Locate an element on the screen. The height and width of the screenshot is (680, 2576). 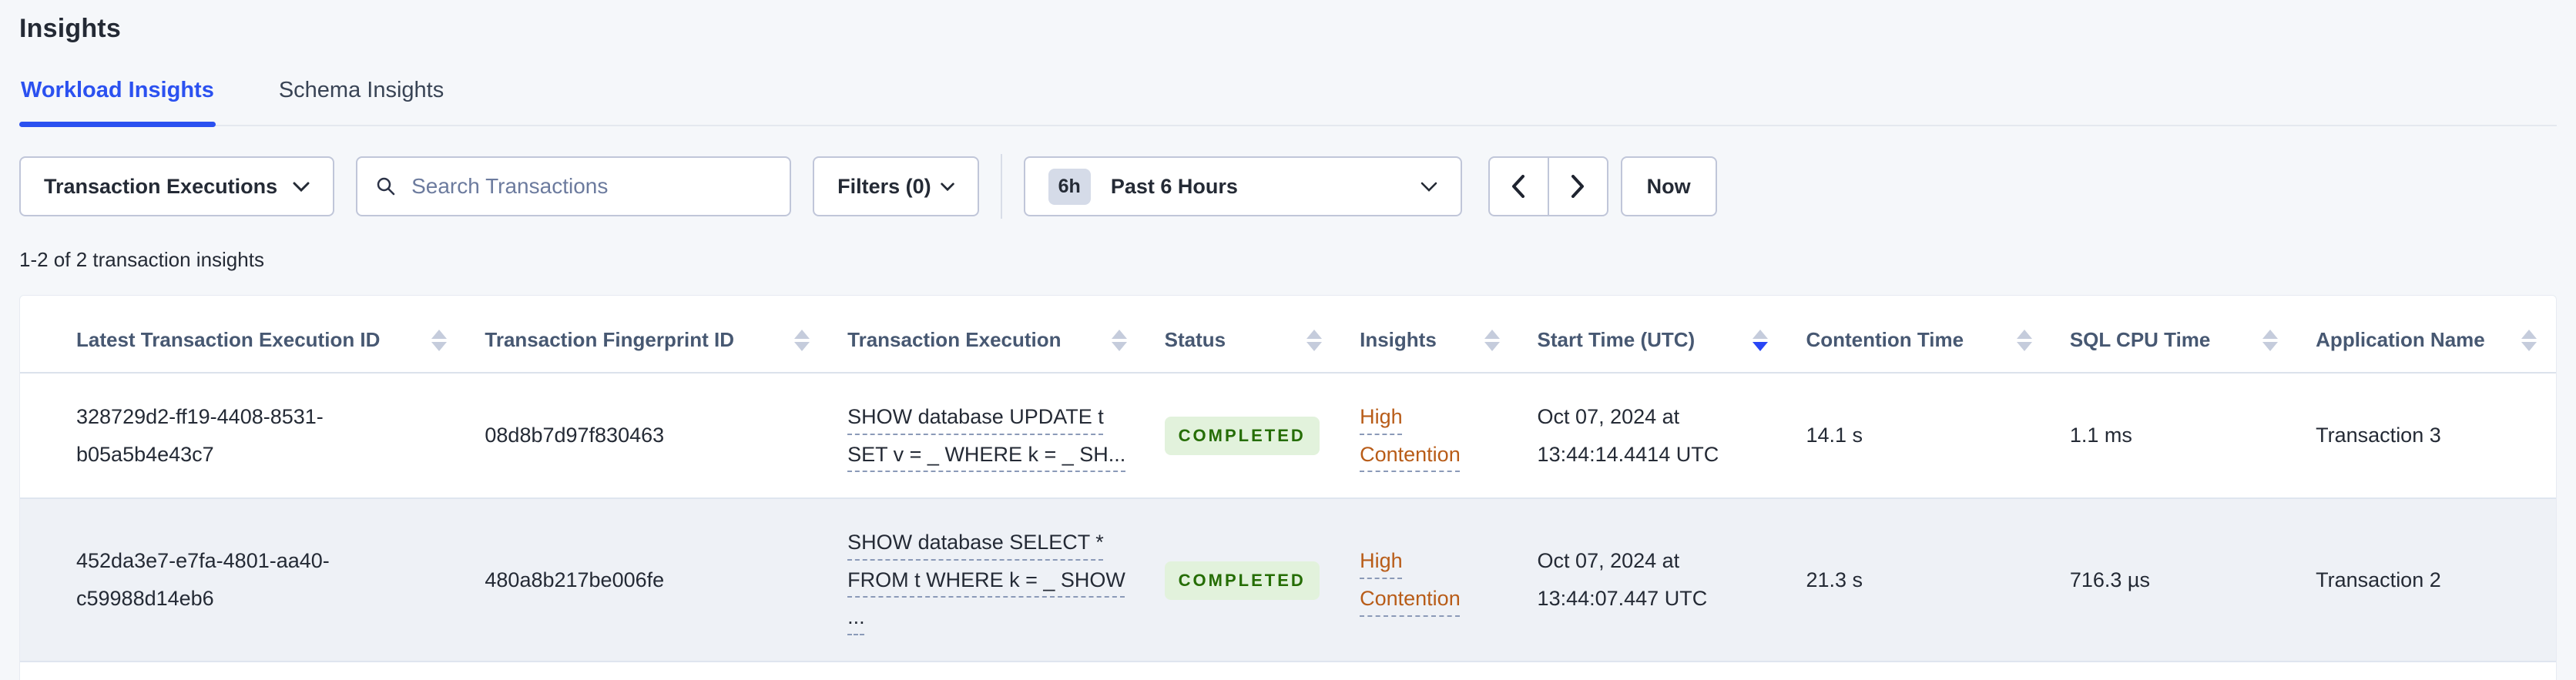
filters-button: Filters (0) is located at coordinates (896, 186).